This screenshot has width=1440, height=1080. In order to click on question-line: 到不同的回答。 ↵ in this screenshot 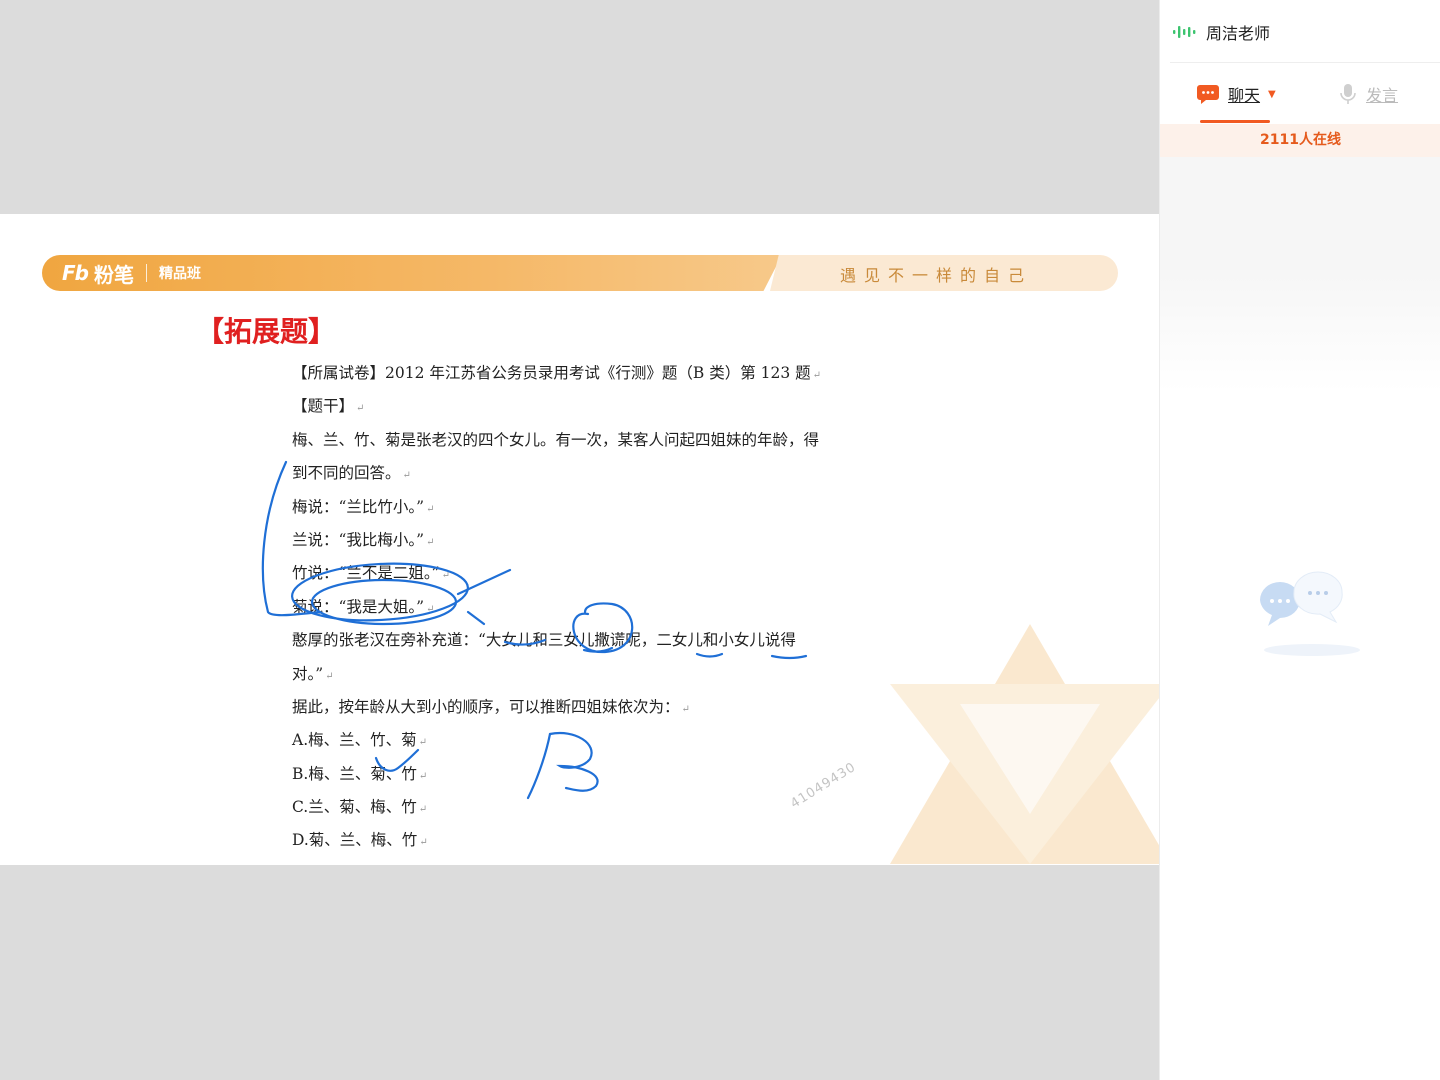, I will do `click(351, 473)`.